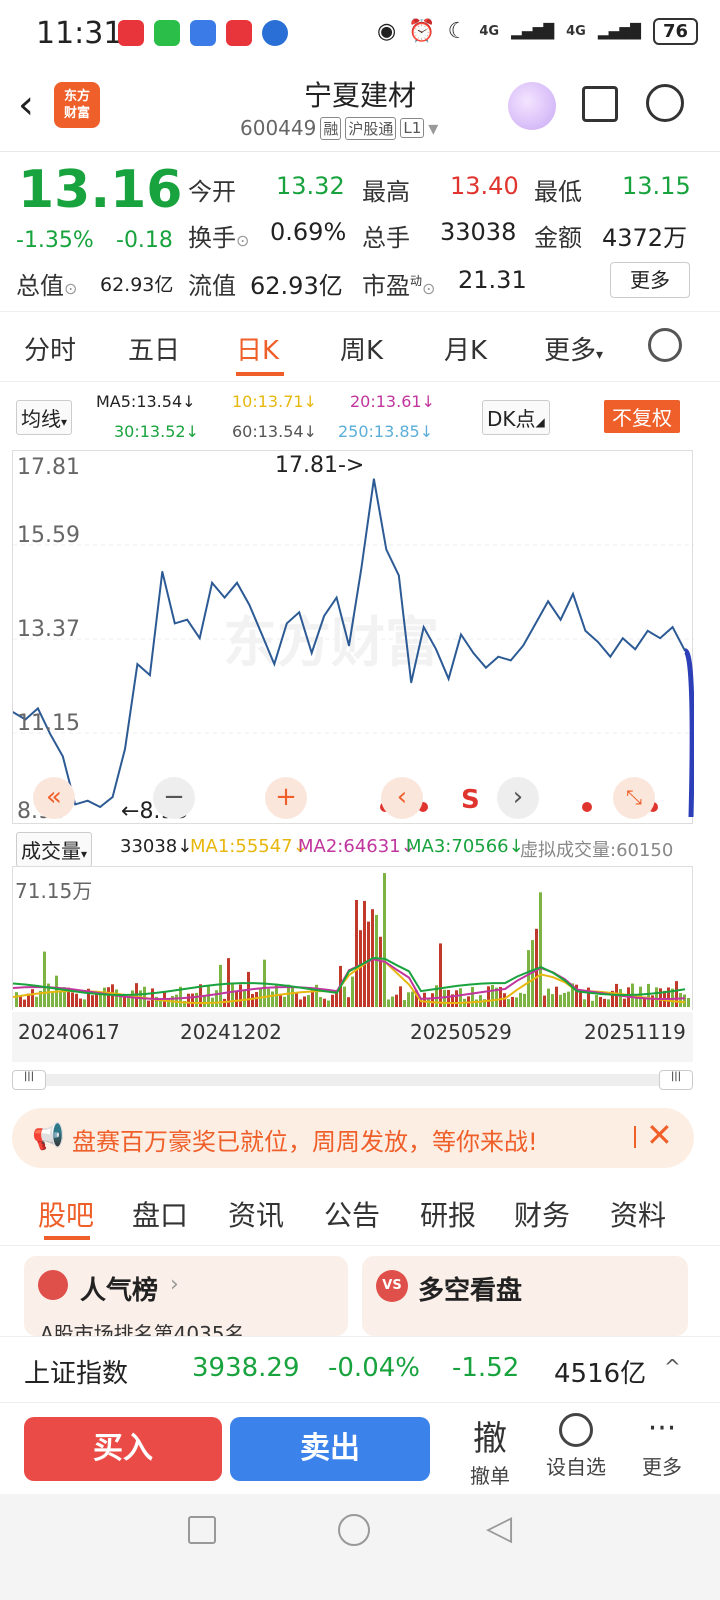 The image size is (720, 1600). I want to click on sell-button: 卖出, so click(330, 1449).